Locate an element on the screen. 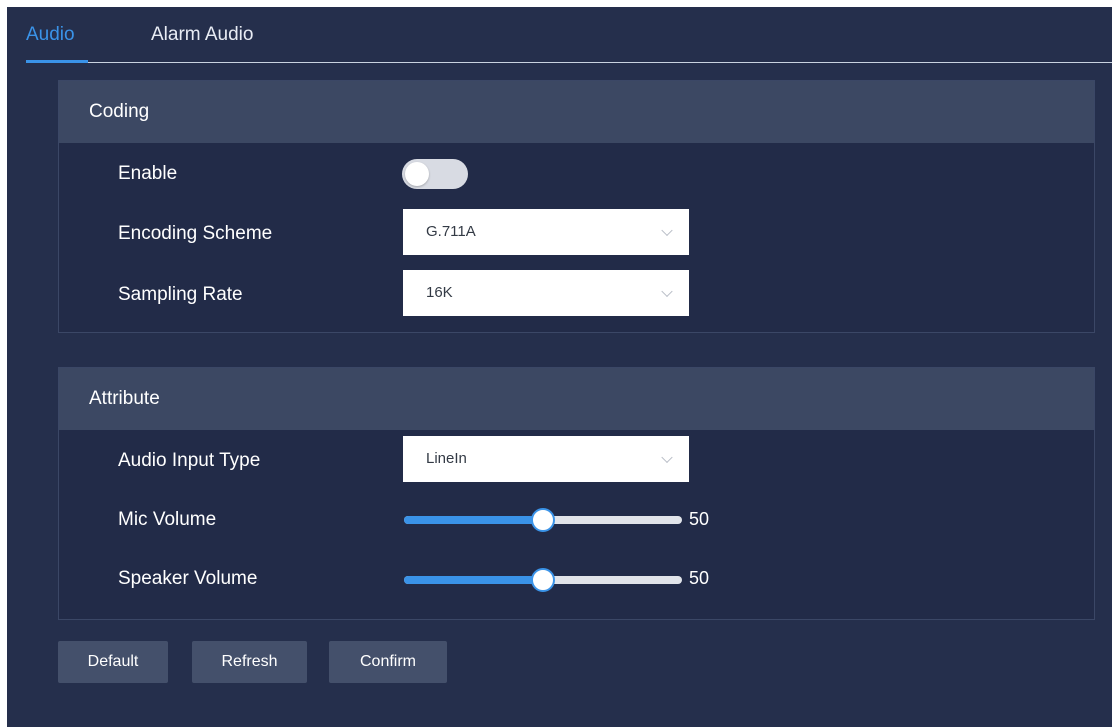  mic-volume-slider is located at coordinates (543, 520).